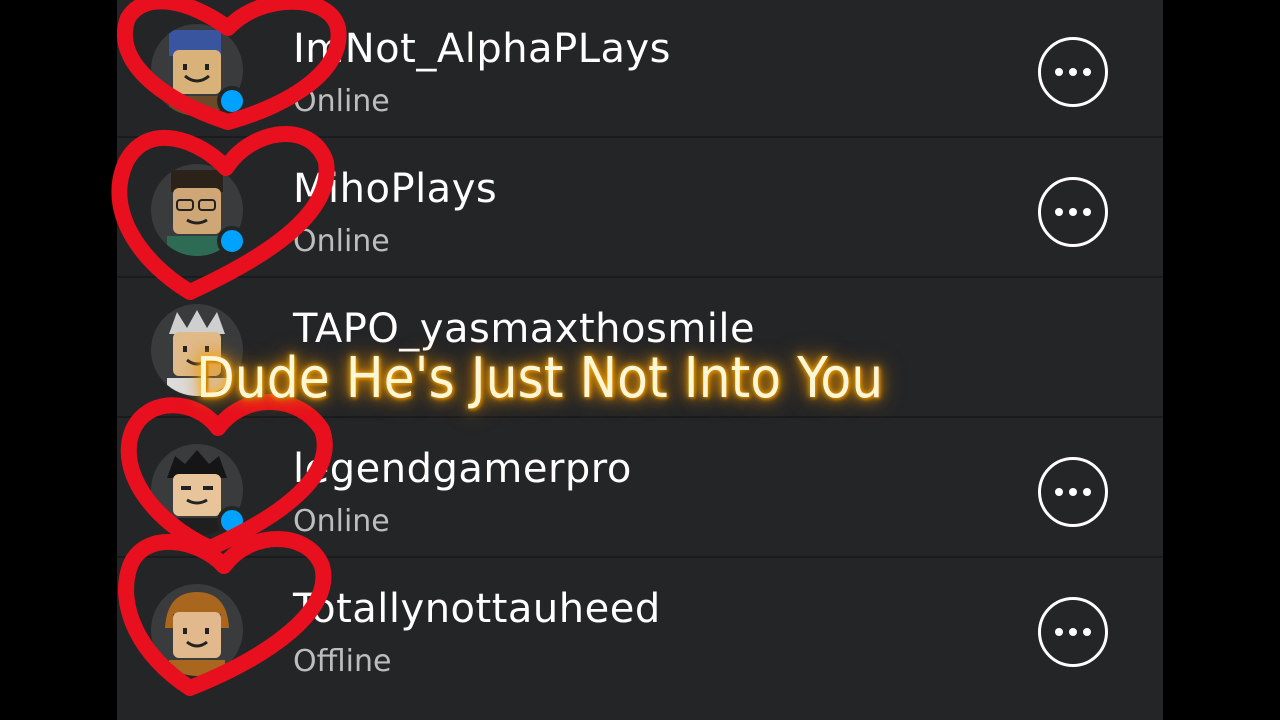 Image resolution: width=1280 pixels, height=720 pixels. I want to click on avatar, so click(197, 630).